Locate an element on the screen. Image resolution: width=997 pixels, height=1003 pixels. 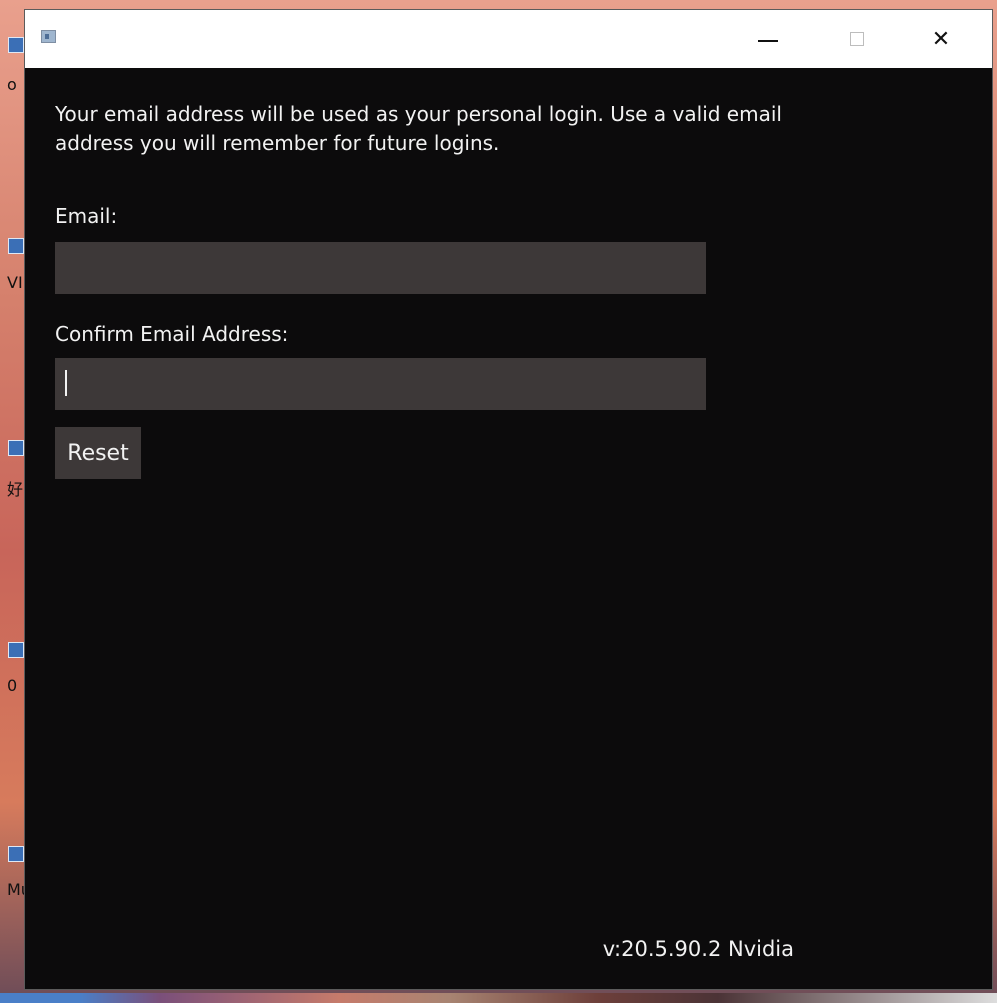
reset-button: Reset is located at coordinates (98, 453).